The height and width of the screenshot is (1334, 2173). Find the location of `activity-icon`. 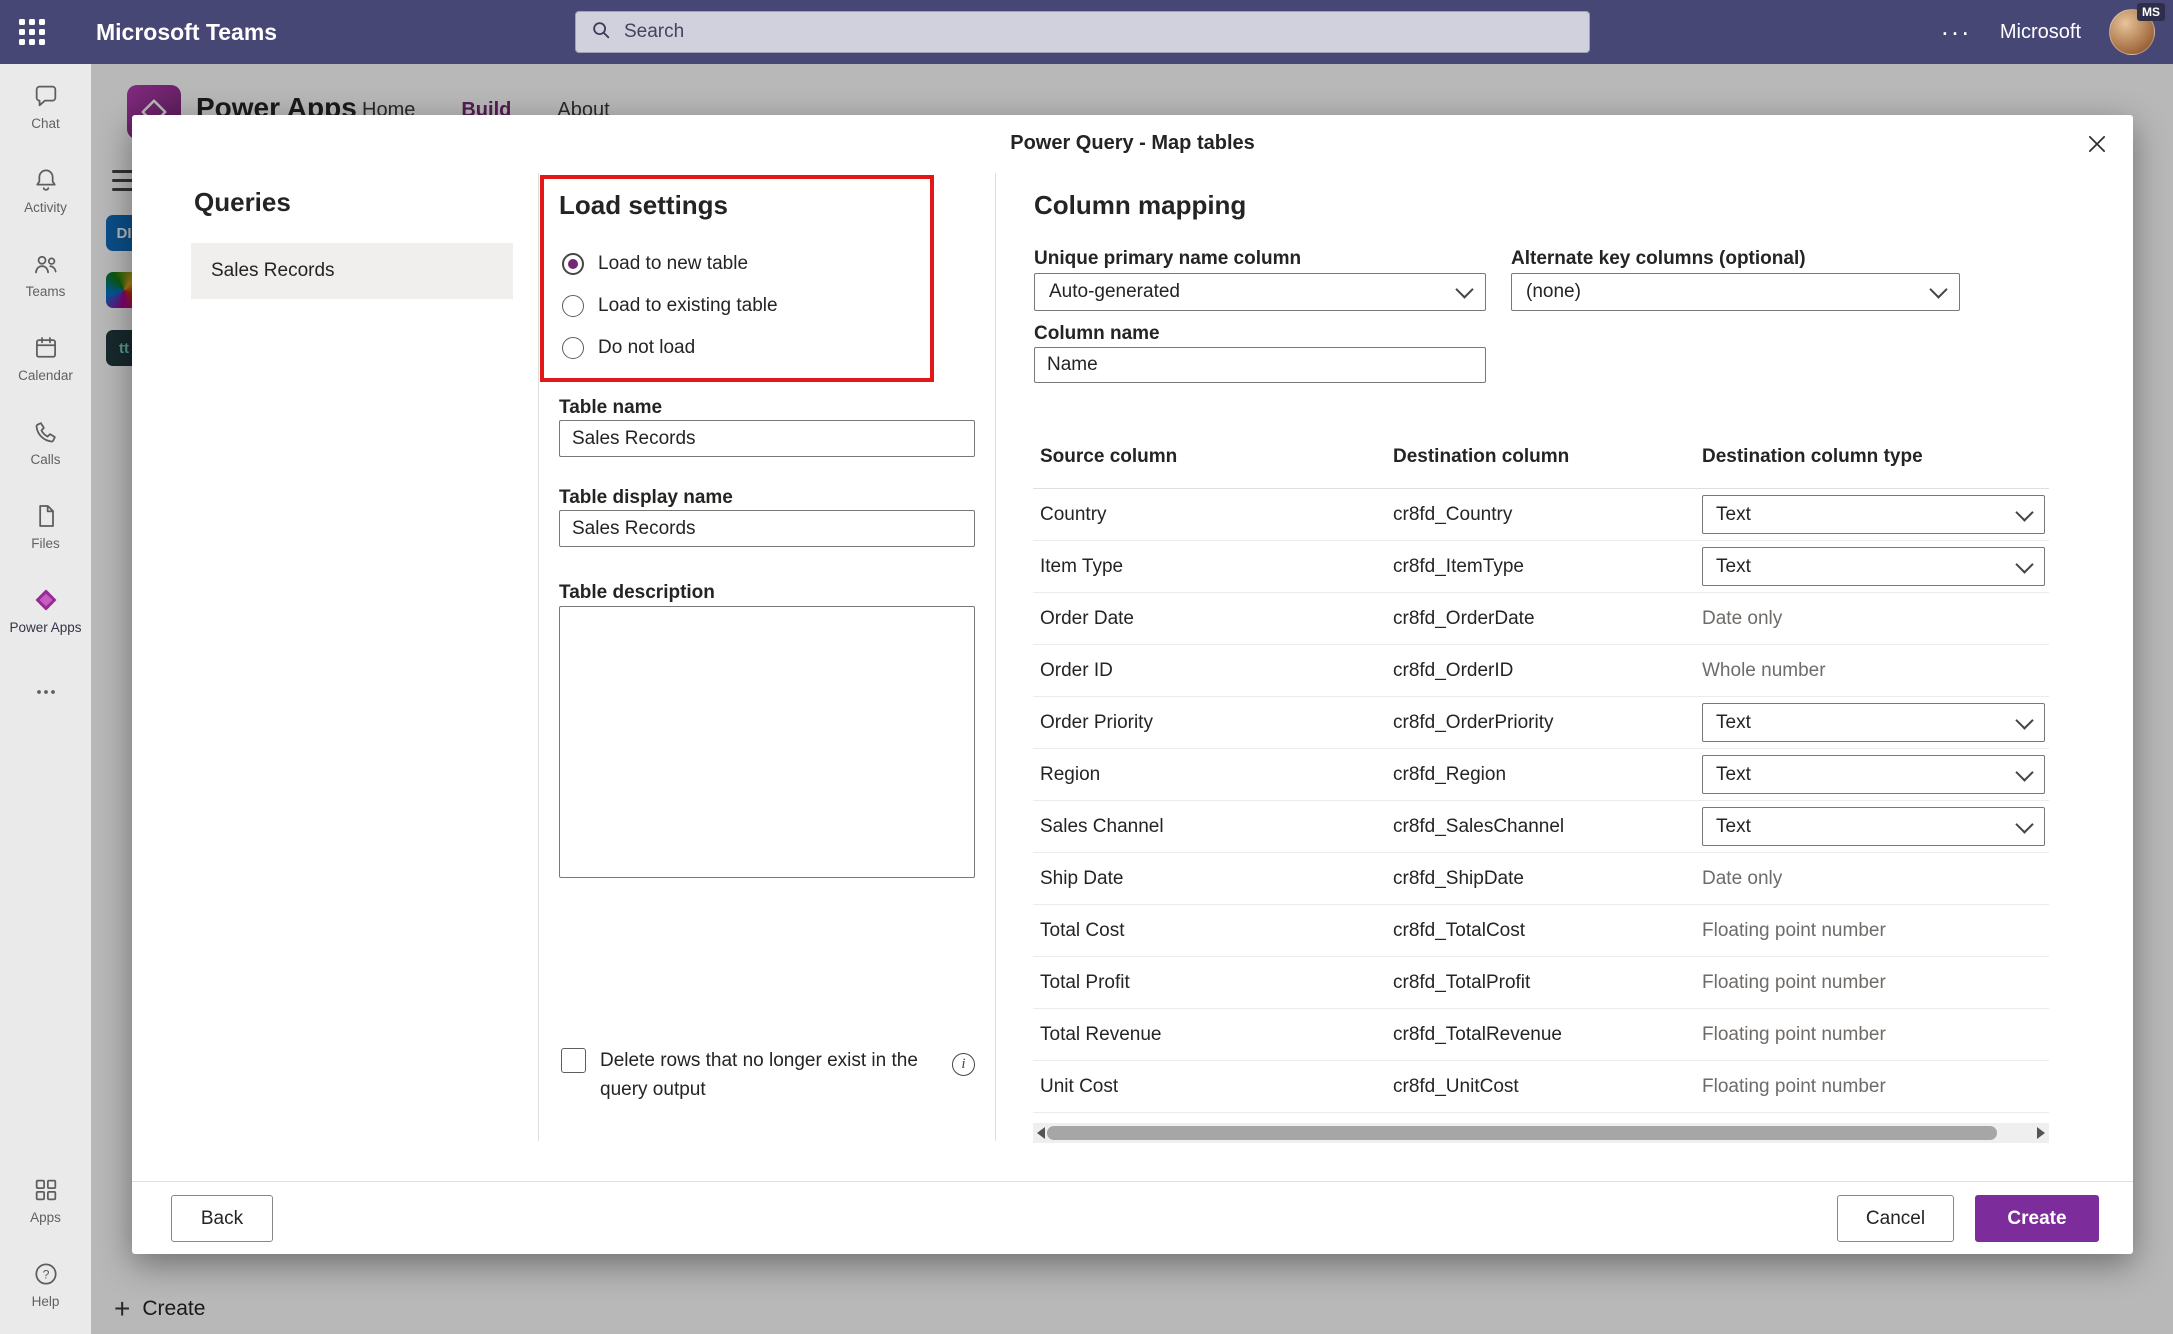

activity-icon is located at coordinates (46, 180).